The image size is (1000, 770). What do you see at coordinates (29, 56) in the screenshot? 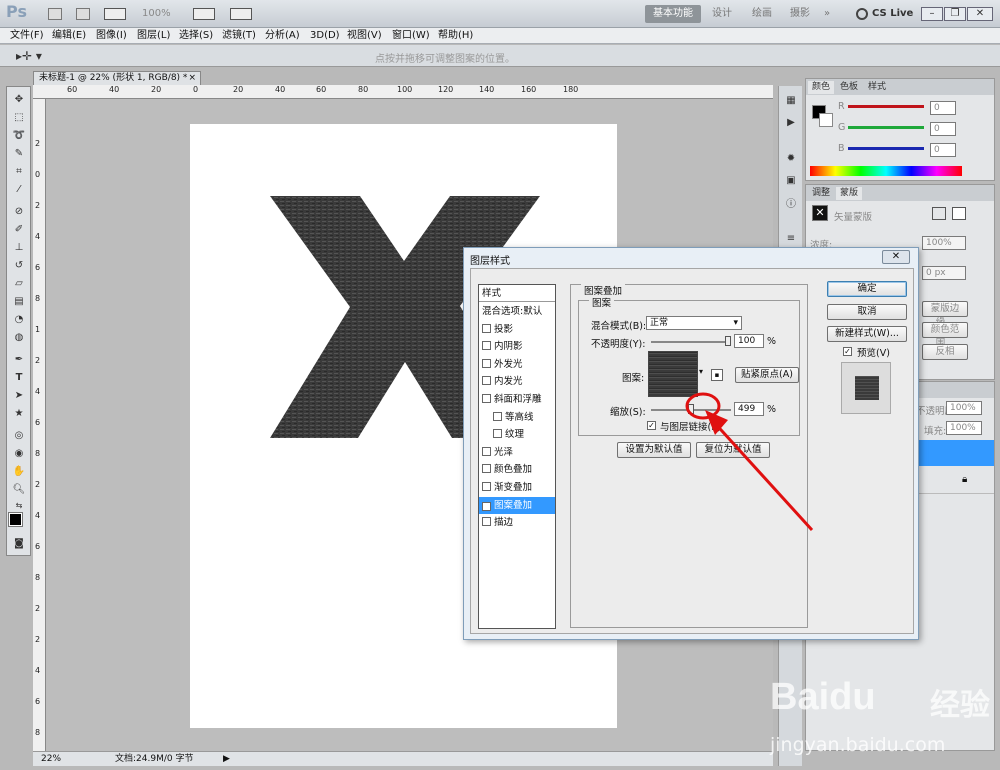
I see `move-tool-preset-icon: ▸✛ ▾` at bounding box center [29, 56].